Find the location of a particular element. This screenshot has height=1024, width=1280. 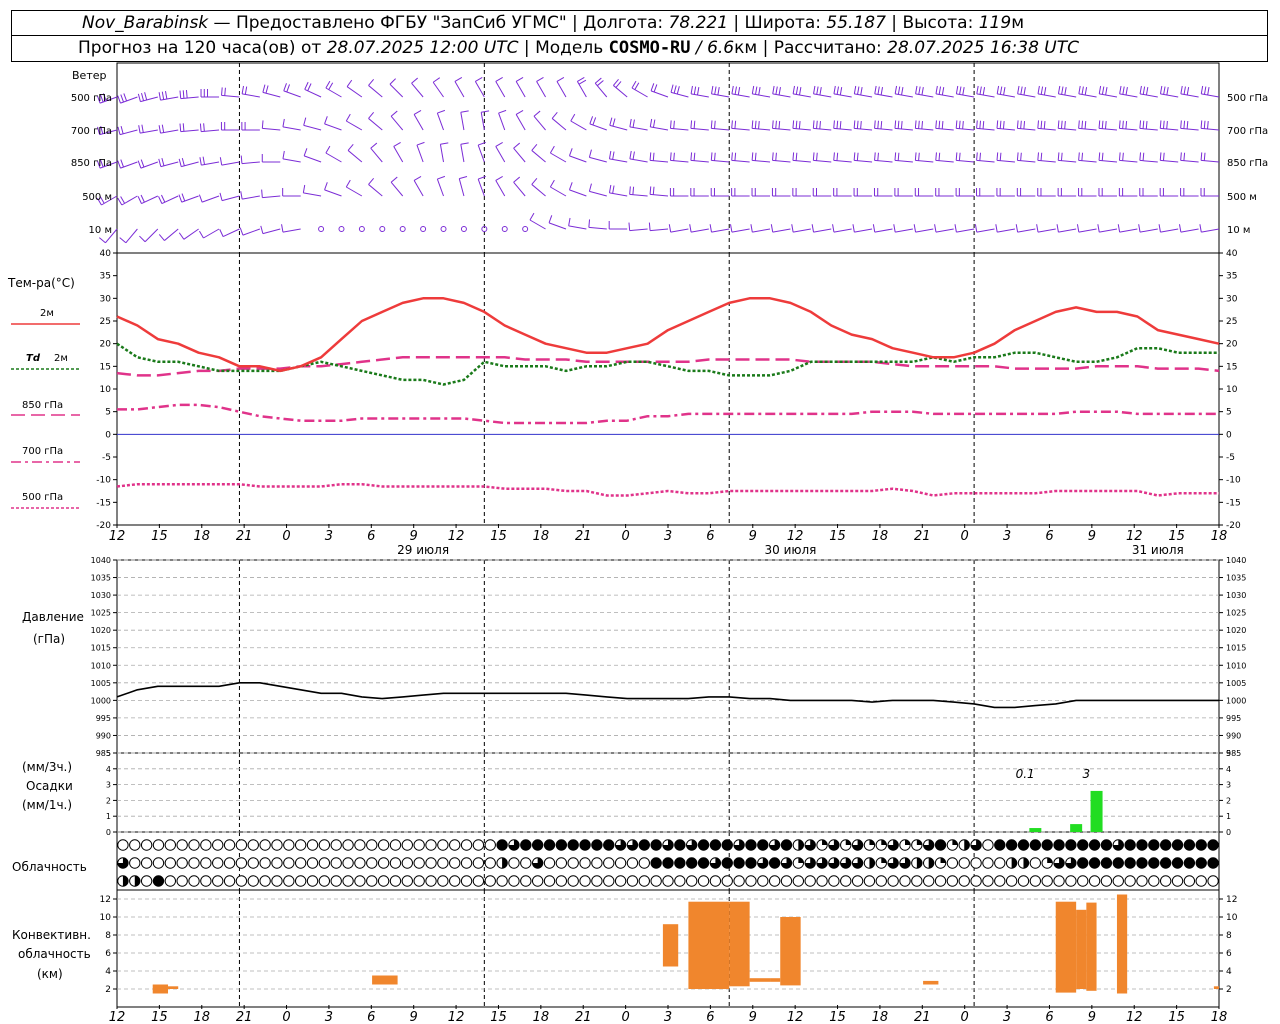

hour-label-top: 18 is located at coordinates (1219, 536).